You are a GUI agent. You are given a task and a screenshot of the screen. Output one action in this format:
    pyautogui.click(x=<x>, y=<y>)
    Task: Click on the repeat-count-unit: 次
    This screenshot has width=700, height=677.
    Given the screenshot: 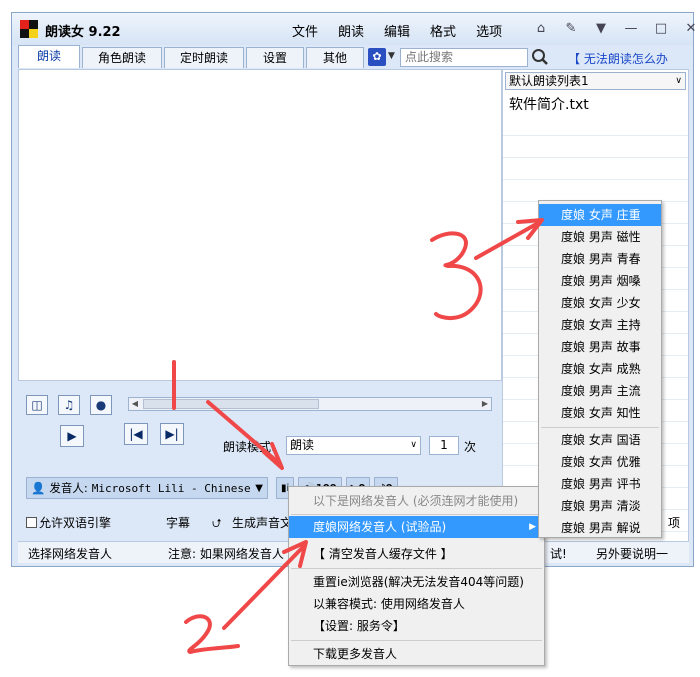 What is the action you would take?
    pyautogui.click(x=470, y=447)
    